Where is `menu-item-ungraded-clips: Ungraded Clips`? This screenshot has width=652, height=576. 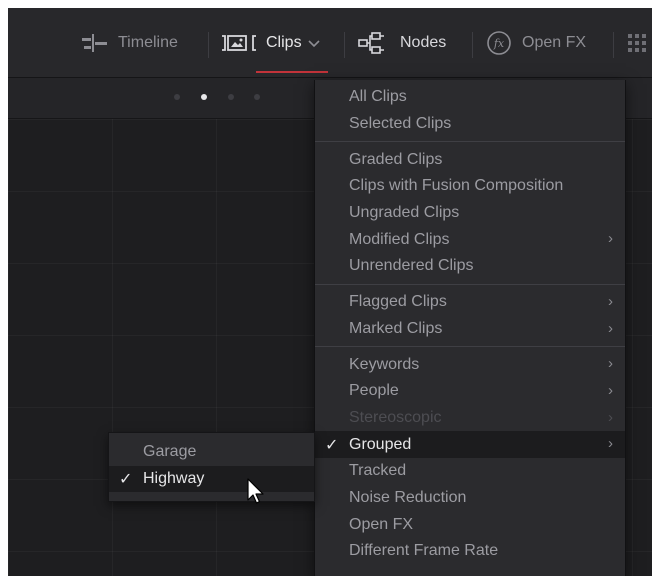
menu-item-ungraded-clips: Ungraded Clips is located at coordinates (470, 213).